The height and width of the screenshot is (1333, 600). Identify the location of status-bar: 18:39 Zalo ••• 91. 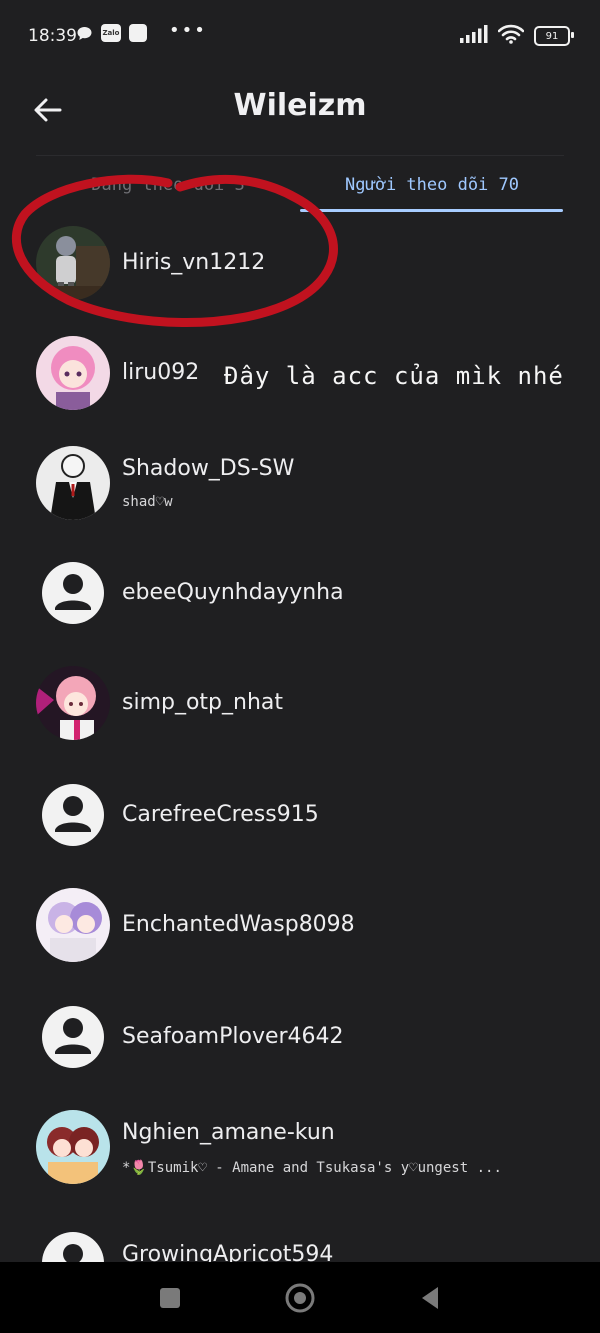
(300, 36).